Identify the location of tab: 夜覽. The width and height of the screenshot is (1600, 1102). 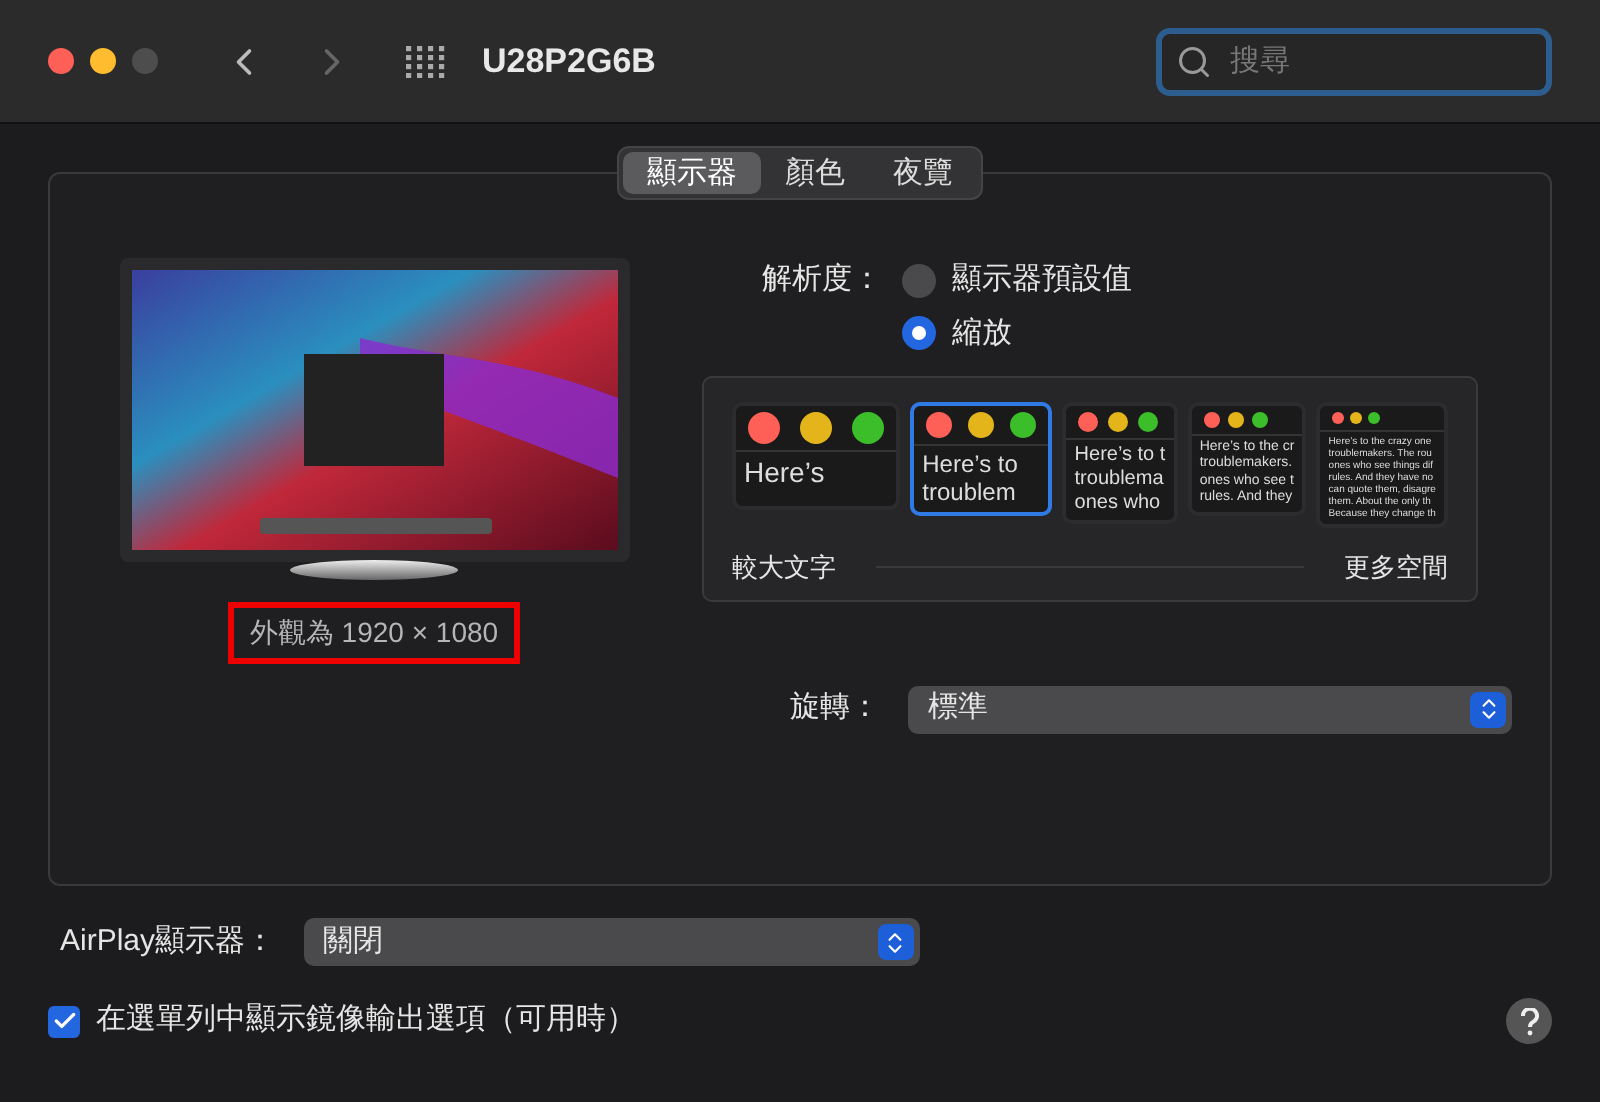
(923, 173).